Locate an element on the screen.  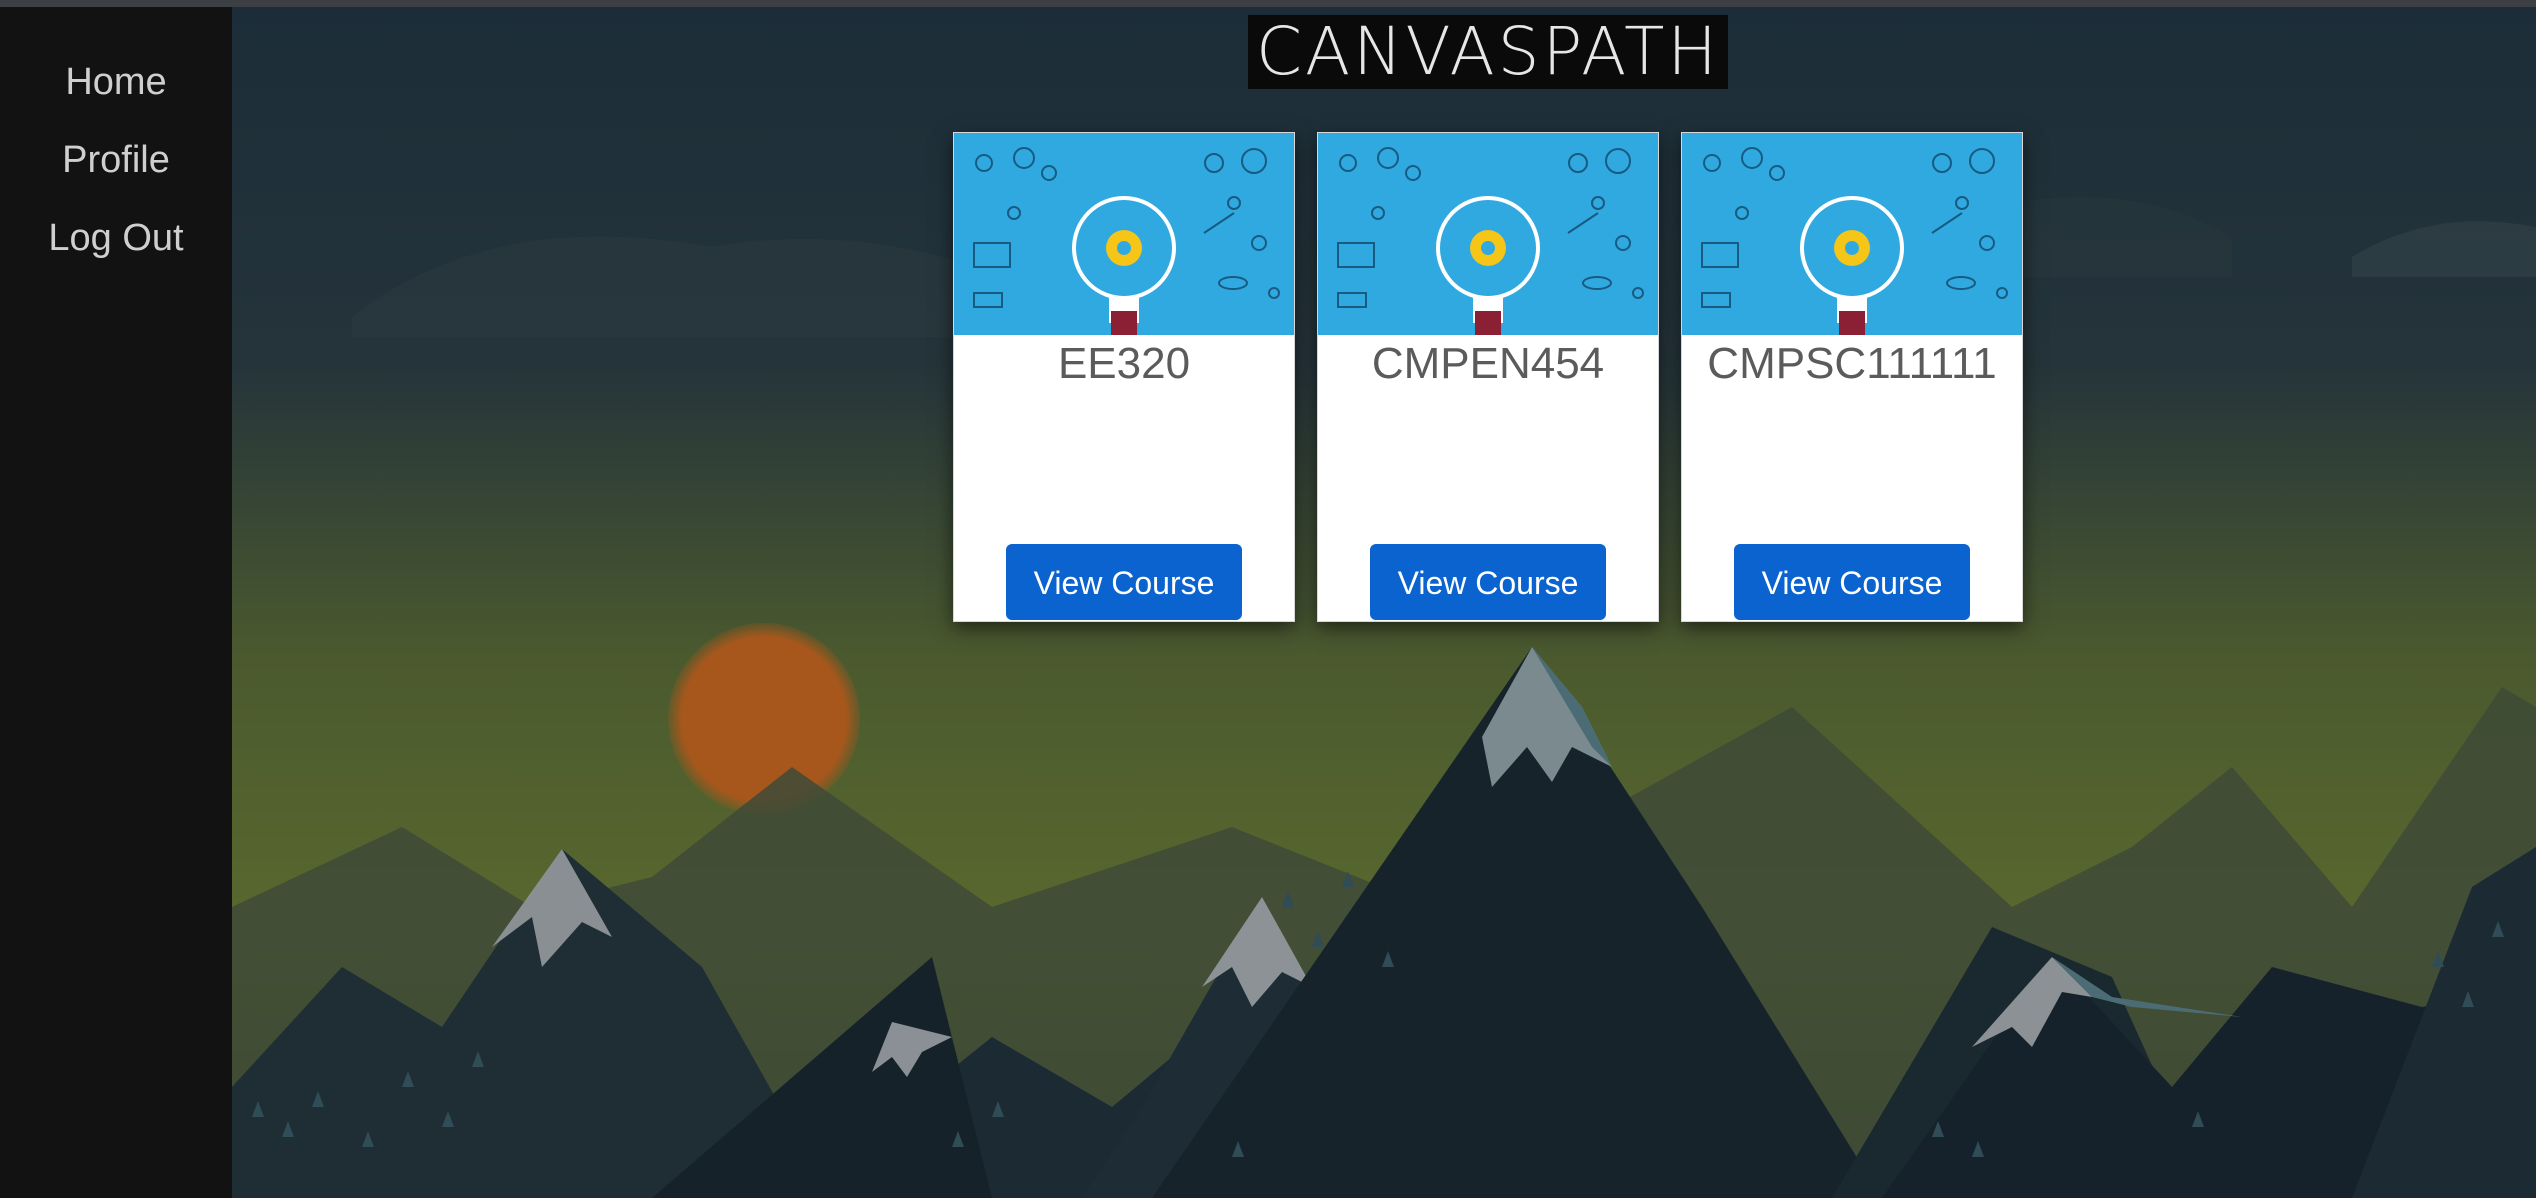
course-card: EE320 View Course is located at coordinates (1124, 377).